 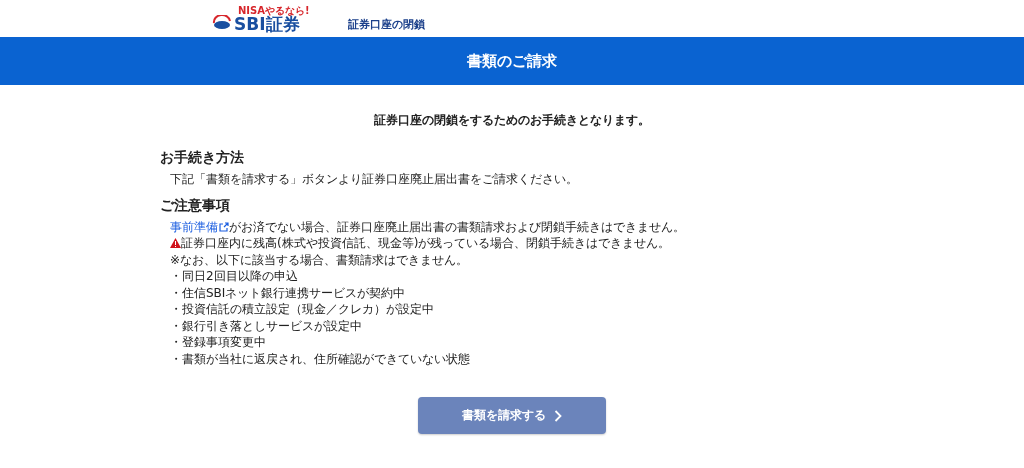 What do you see at coordinates (374, 179) in the screenshot?
I see `note-text: 下記「書類を請求する」ボタンより証券口座廃止届出書をご請求ください。` at bounding box center [374, 179].